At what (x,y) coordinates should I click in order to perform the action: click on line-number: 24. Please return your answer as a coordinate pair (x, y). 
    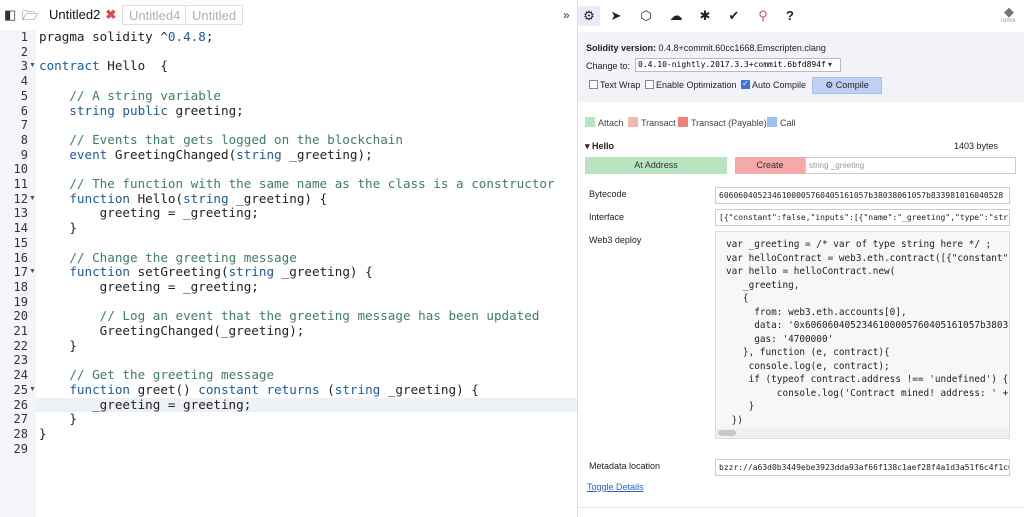
    Looking at the image, I should click on (20, 375).